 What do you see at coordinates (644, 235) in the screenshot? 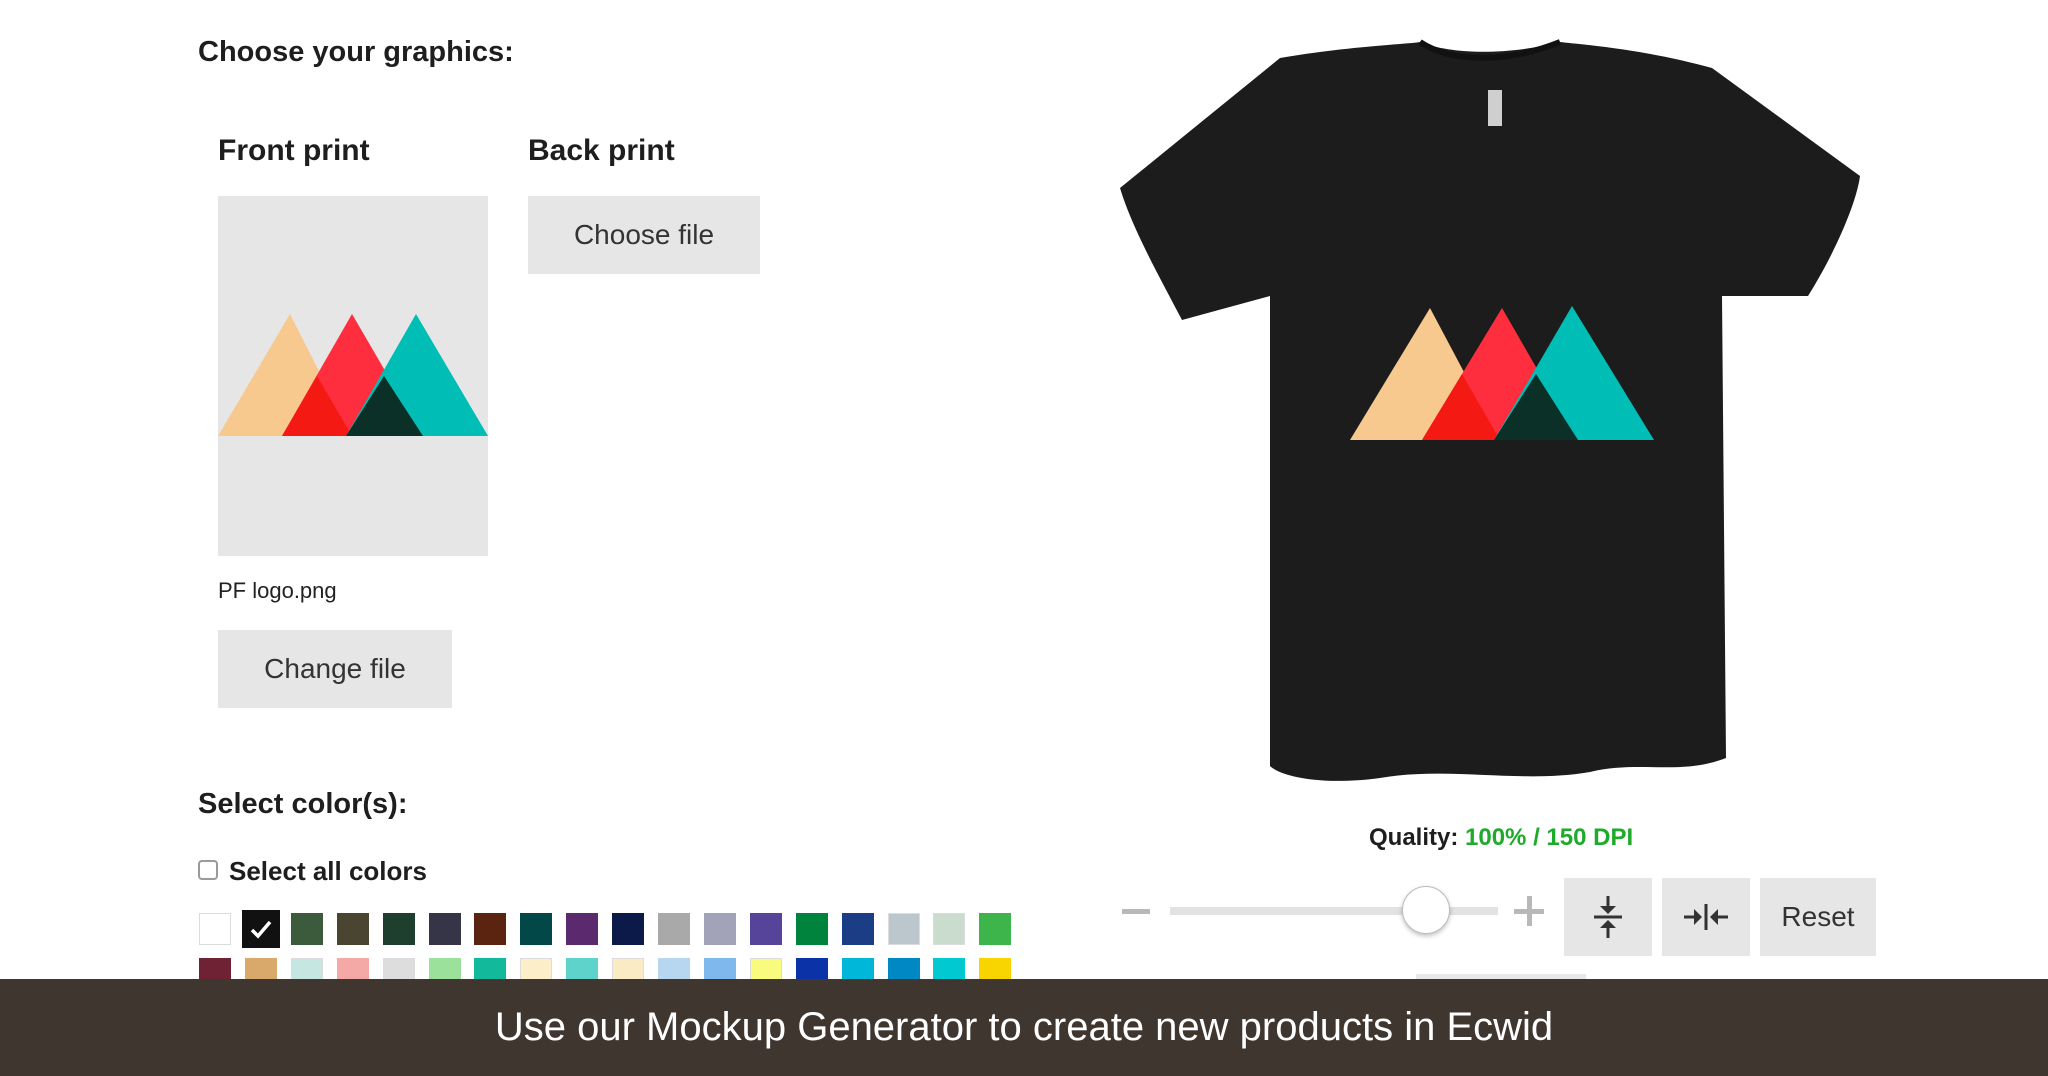
I see `choose-file-button: Choose file` at bounding box center [644, 235].